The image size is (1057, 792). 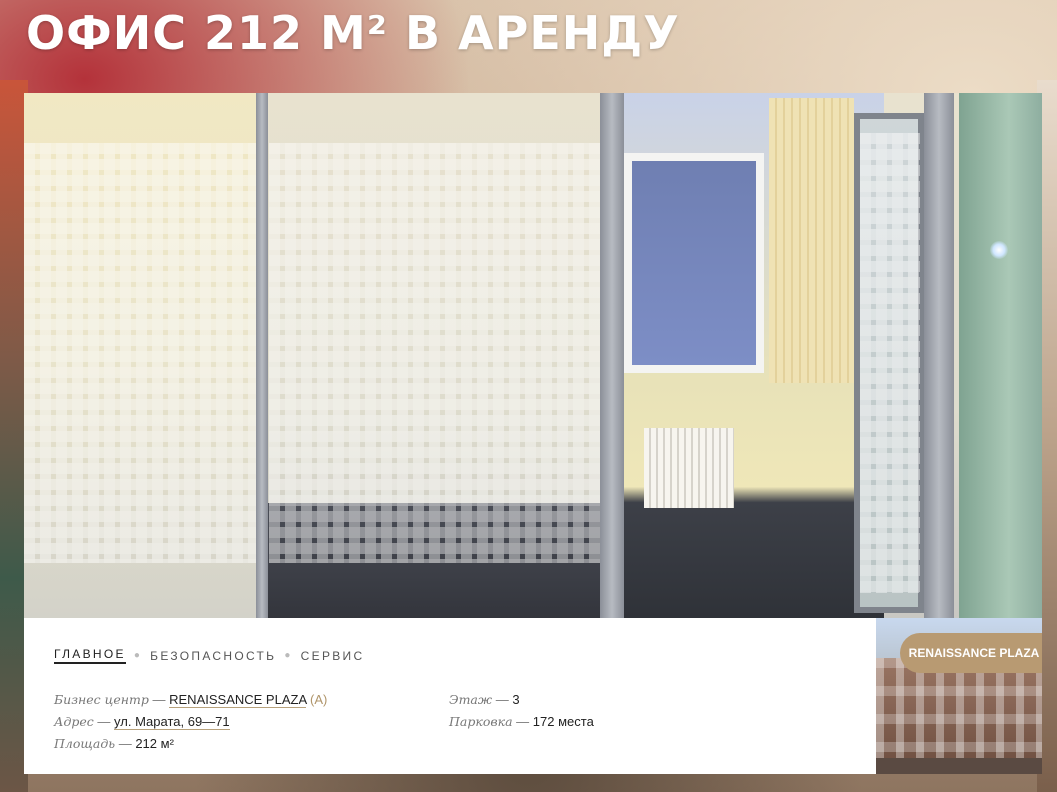 I want to click on photo-blinds, so click(x=811, y=240).